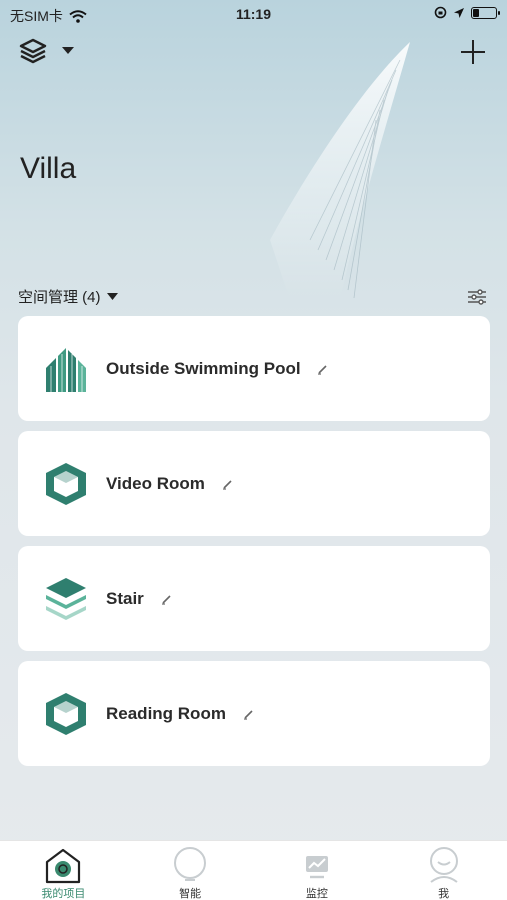 The image size is (507, 900). I want to click on space-management-dropdown: 空间管理 (4), so click(68, 296).